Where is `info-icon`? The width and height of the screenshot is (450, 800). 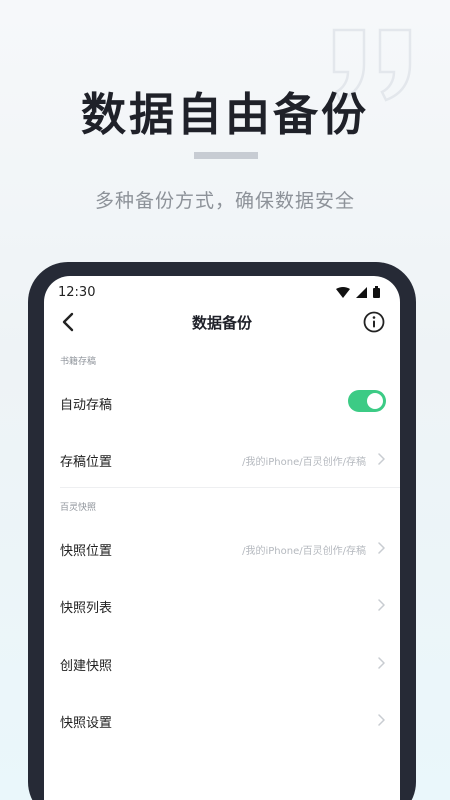 info-icon is located at coordinates (374, 322).